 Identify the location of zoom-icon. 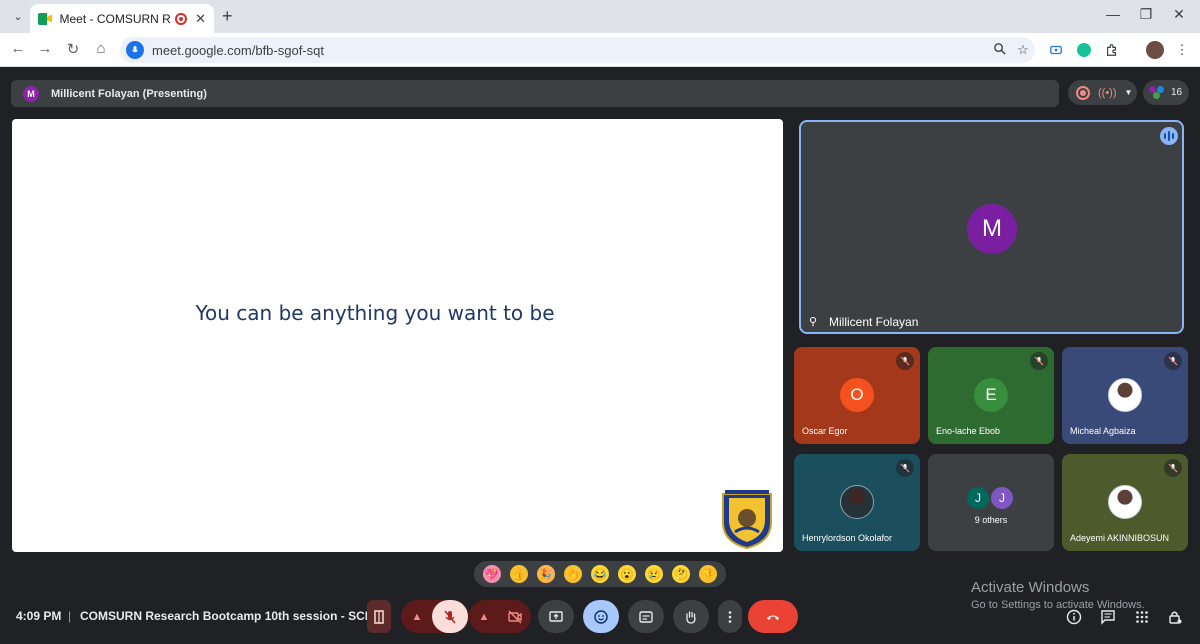
(999, 50).